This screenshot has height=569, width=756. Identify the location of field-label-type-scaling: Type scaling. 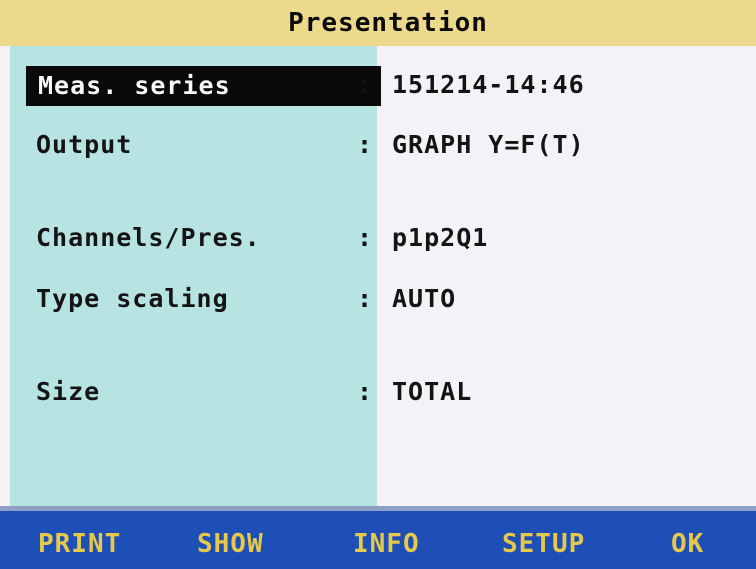
(132, 298).